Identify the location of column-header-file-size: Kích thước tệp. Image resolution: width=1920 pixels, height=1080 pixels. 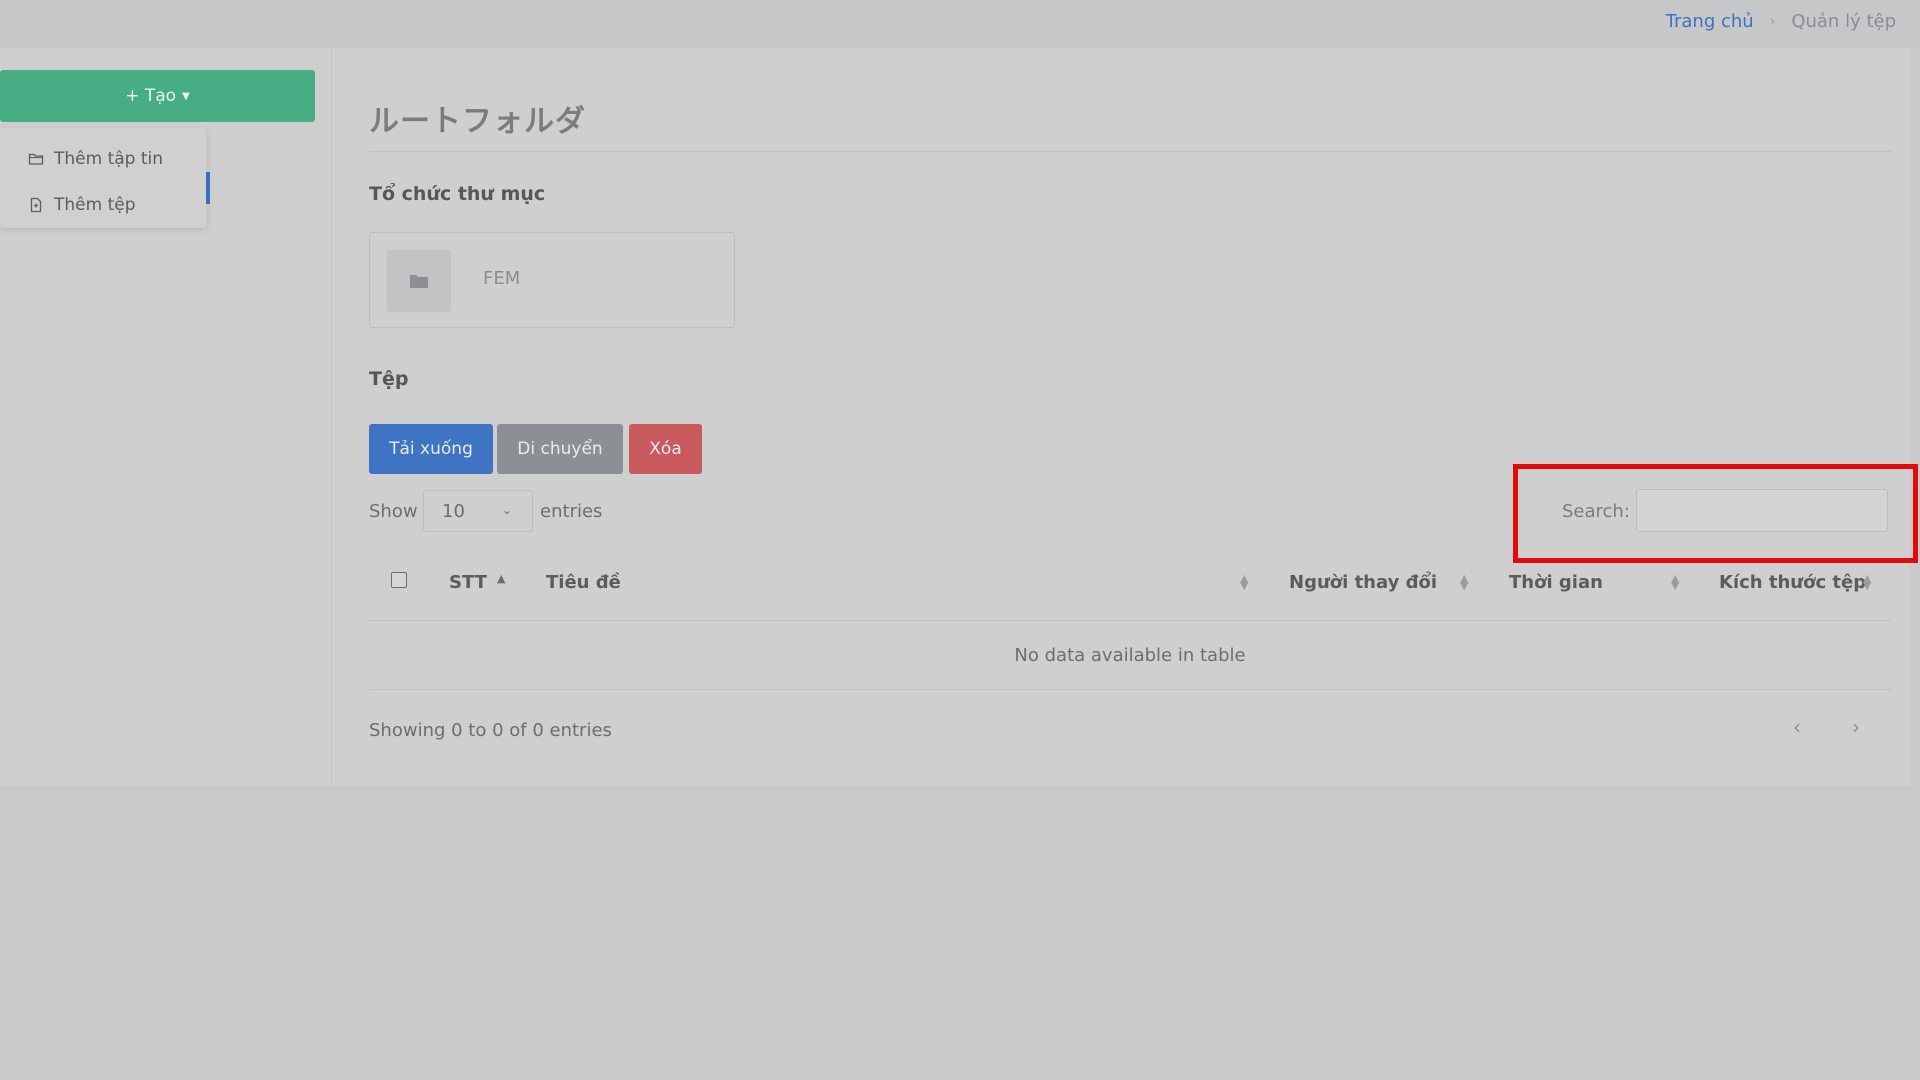
(1792, 582).